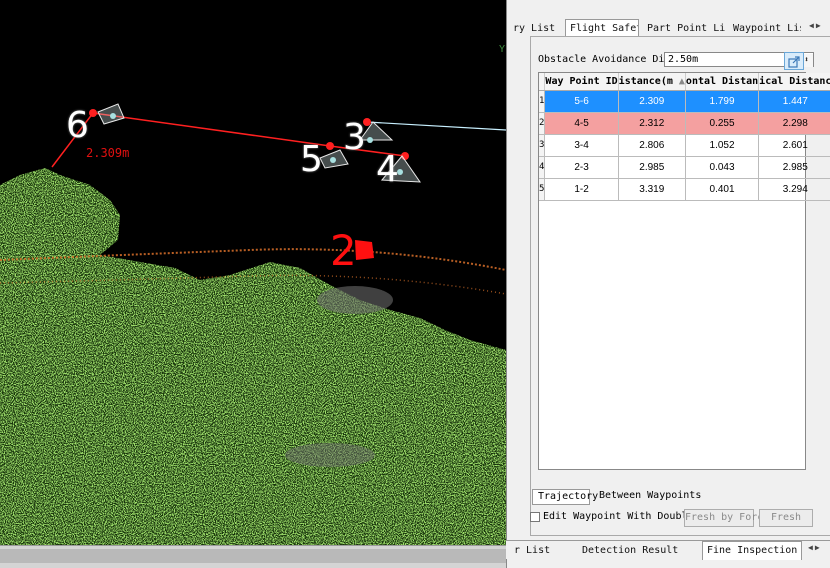 Image resolution: width=830 pixels, height=568 pixels. I want to click on cell-waypoint-id: 1-2, so click(581, 189).